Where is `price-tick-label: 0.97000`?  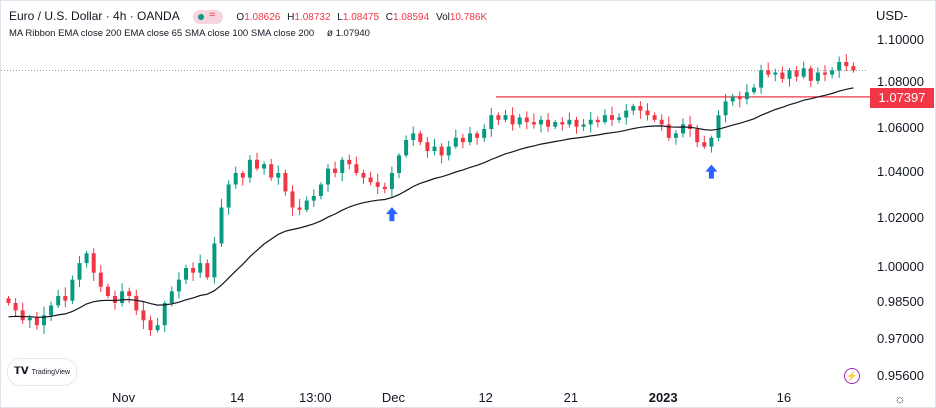 price-tick-label: 0.97000 is located at coordinates (900, 338).